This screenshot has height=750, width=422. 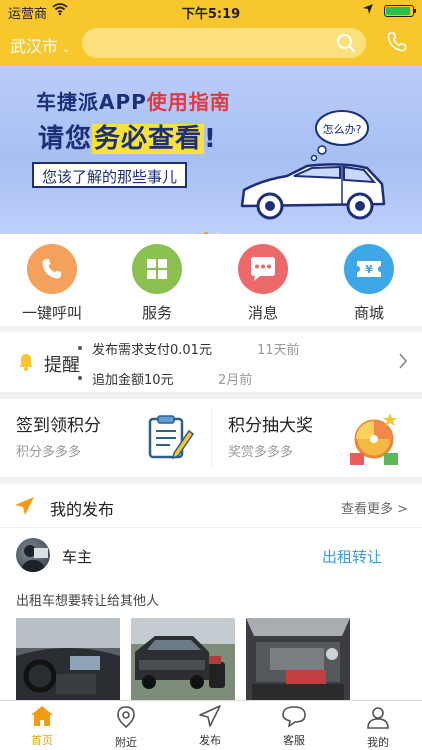 I want to click on banner-guide-text: 使用指南, so click(x=188, y=102).